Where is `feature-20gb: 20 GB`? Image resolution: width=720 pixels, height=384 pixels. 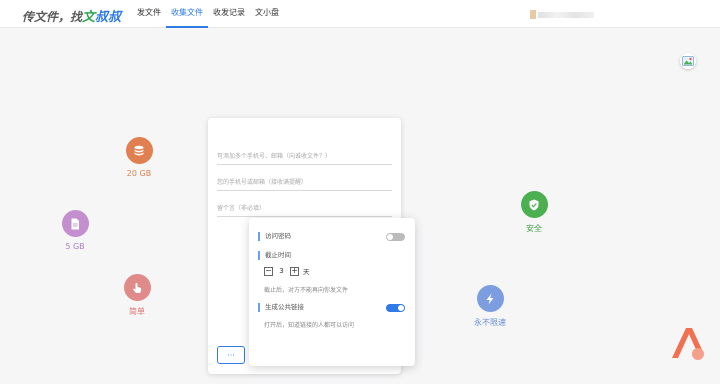 feature-20gb: 20 GB is located at coordinates (139, 157).